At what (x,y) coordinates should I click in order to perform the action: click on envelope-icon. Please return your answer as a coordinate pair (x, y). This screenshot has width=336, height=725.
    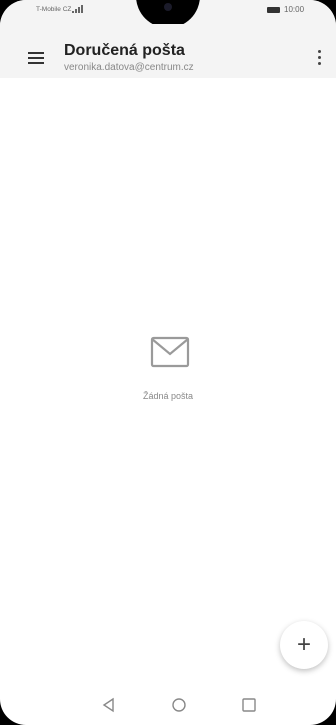
    Looking at the image, I should click on (170, 352).